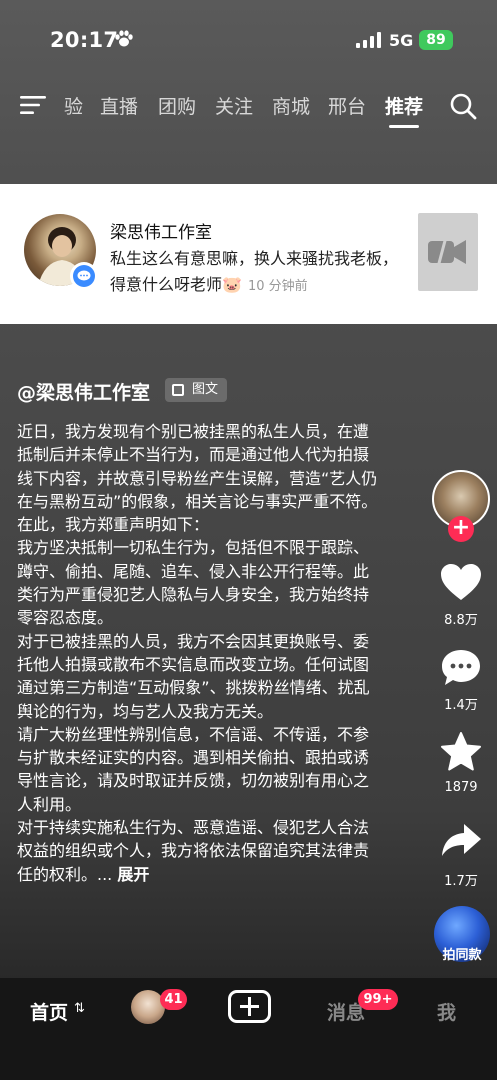 This screenshot has height=1080, width=497. What do you see at coordinates (248, 1029) in the screenshot?
I see `bottom-tab-bar: 首页 ⇅ 41 消息 99+ 我` at bounding box center [248, 1029].